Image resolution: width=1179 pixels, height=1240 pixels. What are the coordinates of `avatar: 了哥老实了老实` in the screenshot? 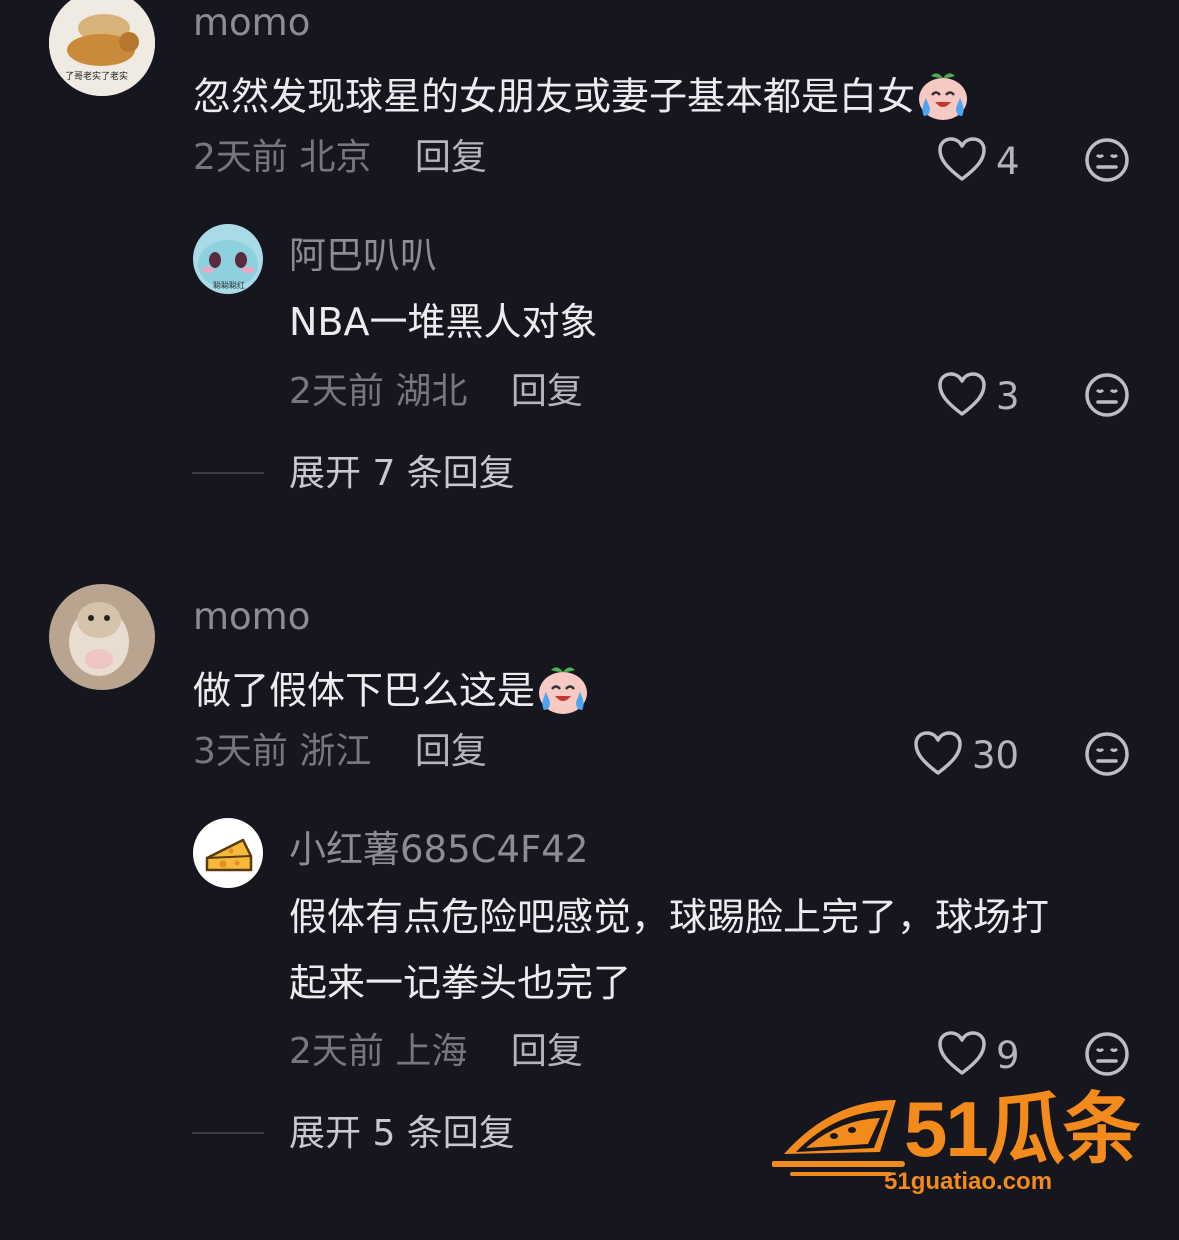 It's located at (102, 48).